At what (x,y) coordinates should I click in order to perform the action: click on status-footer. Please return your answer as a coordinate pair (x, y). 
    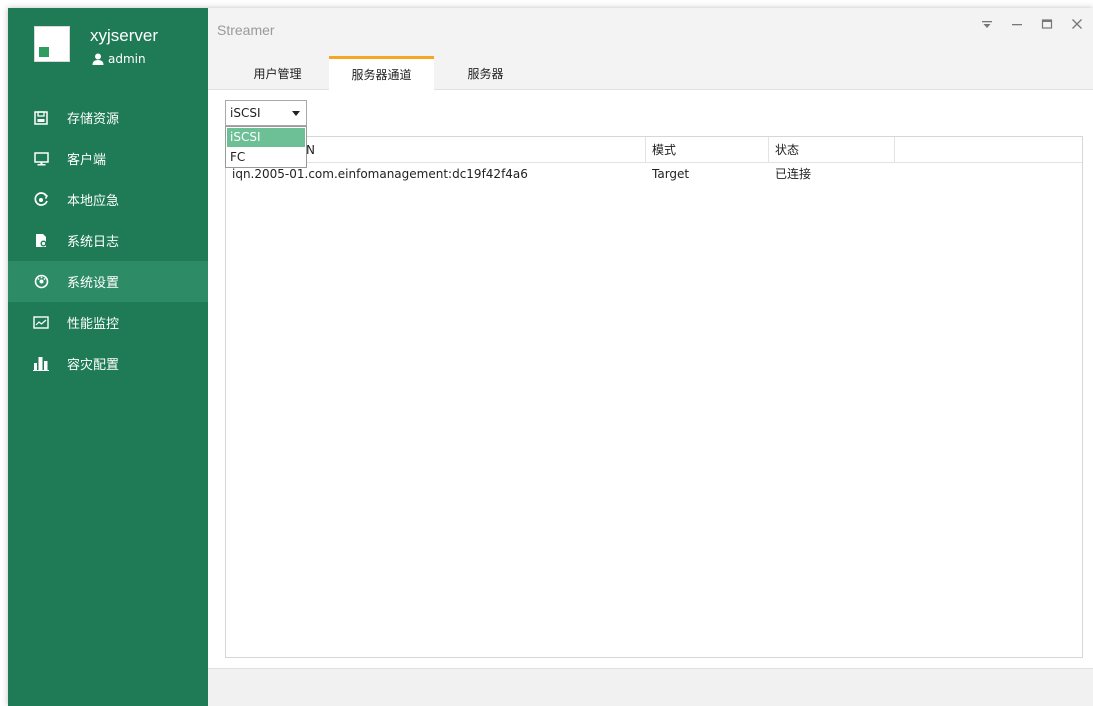
    Looking at the image, I should click on (650, 687).